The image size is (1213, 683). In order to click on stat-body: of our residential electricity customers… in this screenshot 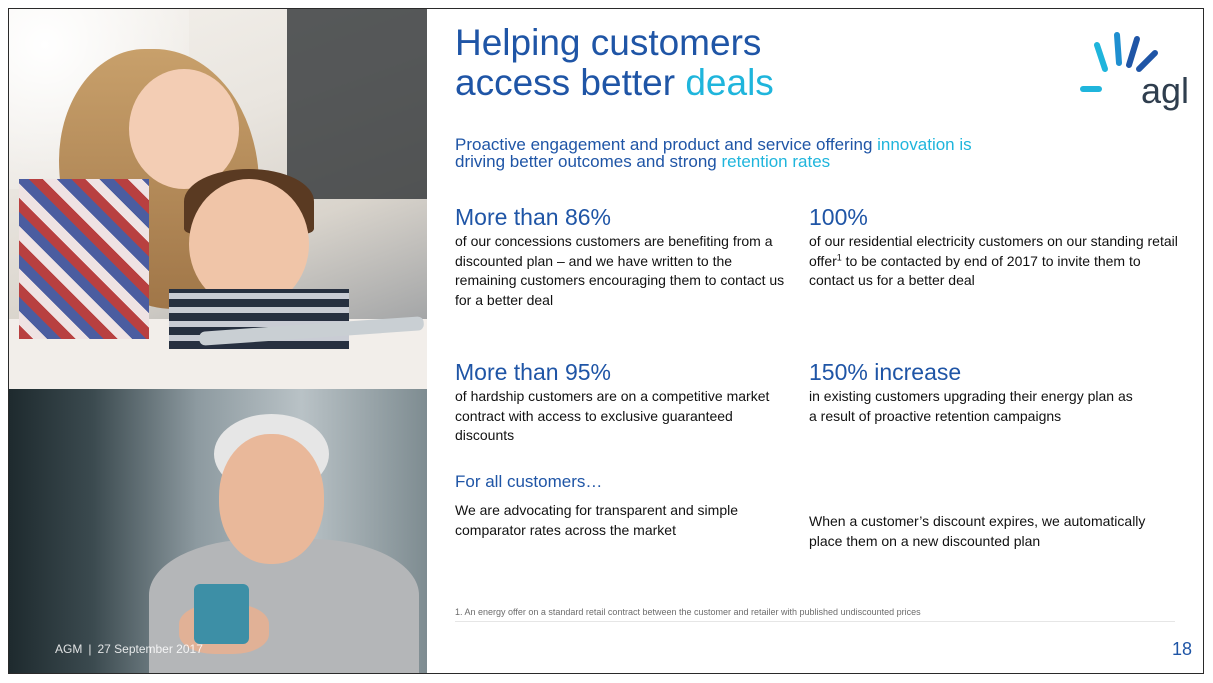, I will do `click(994, 261)`.